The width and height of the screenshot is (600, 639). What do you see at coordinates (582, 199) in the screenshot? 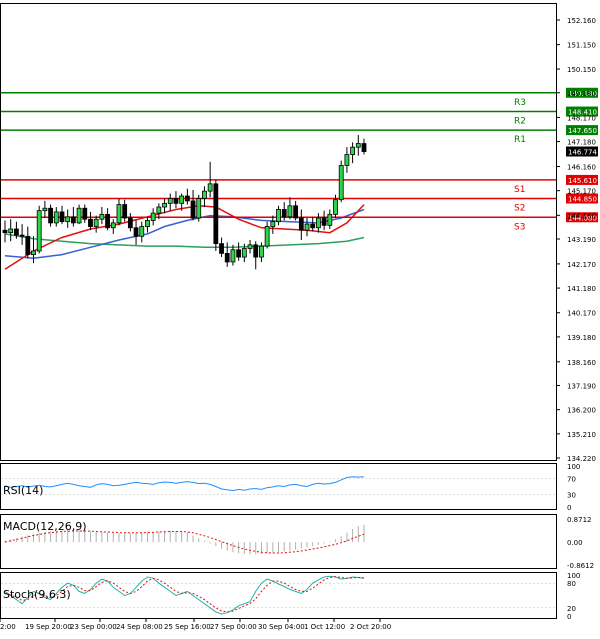
I see `level-price-label-s2: 144.850` at bounding box center [582, 199].